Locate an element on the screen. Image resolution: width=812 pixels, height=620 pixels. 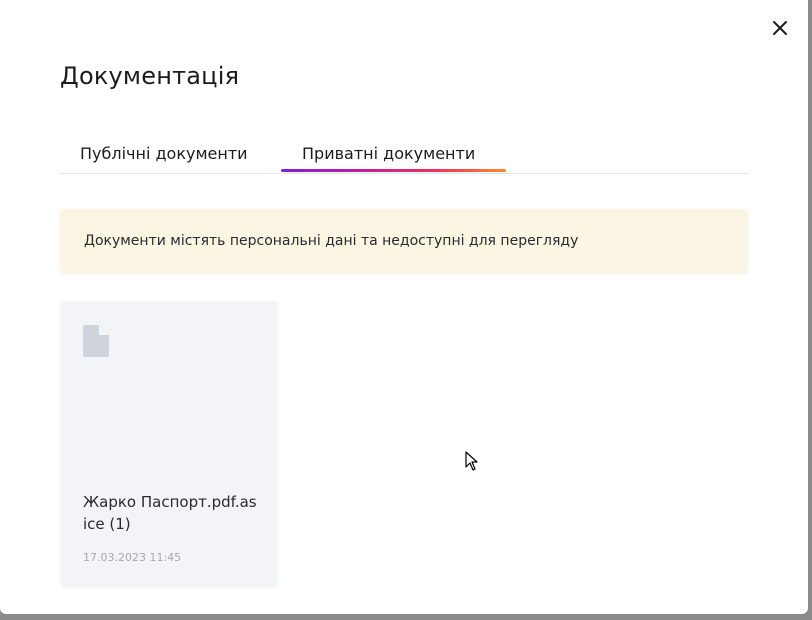
tab-private-documents: Приватні документи is located at coordinates (388, 153).